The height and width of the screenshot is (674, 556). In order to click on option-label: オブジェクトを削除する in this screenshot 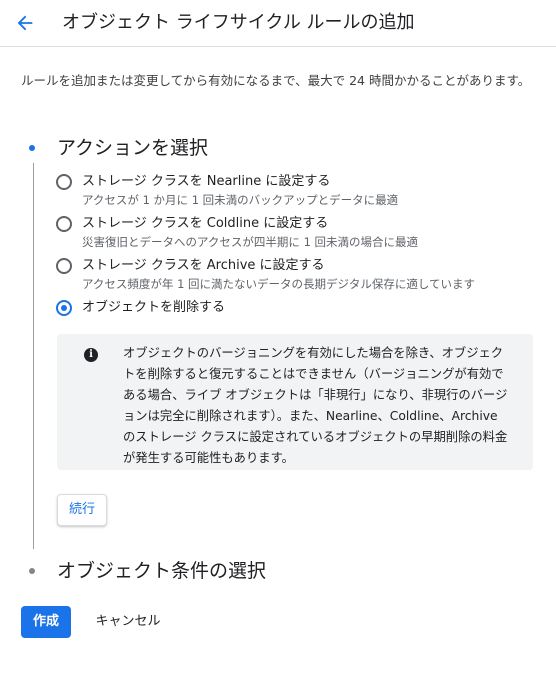, I will do `click(154, 307)`.